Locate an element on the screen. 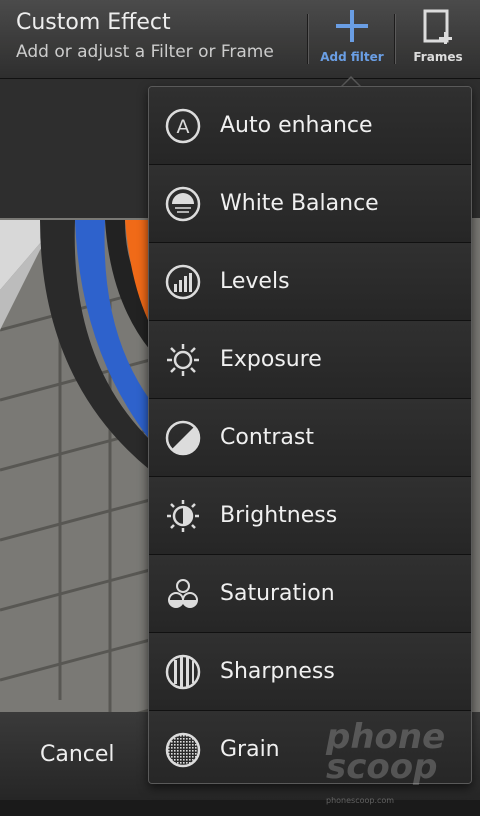 This screenshot has width=480, height=816. menu-item-label: Exposure is located at coordinates (271, 359).